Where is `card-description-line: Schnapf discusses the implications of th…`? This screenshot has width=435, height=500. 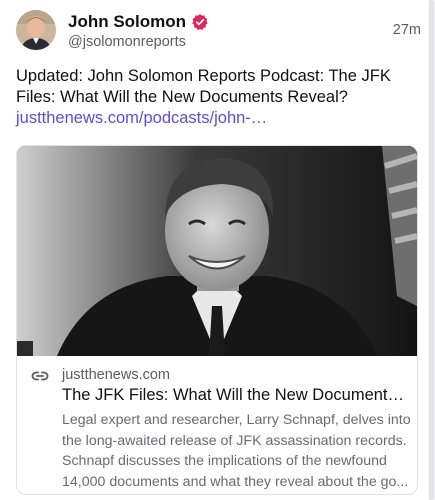 card-description-line: Schnapf discusses the implications of th… is located at coordinates (224, 461).